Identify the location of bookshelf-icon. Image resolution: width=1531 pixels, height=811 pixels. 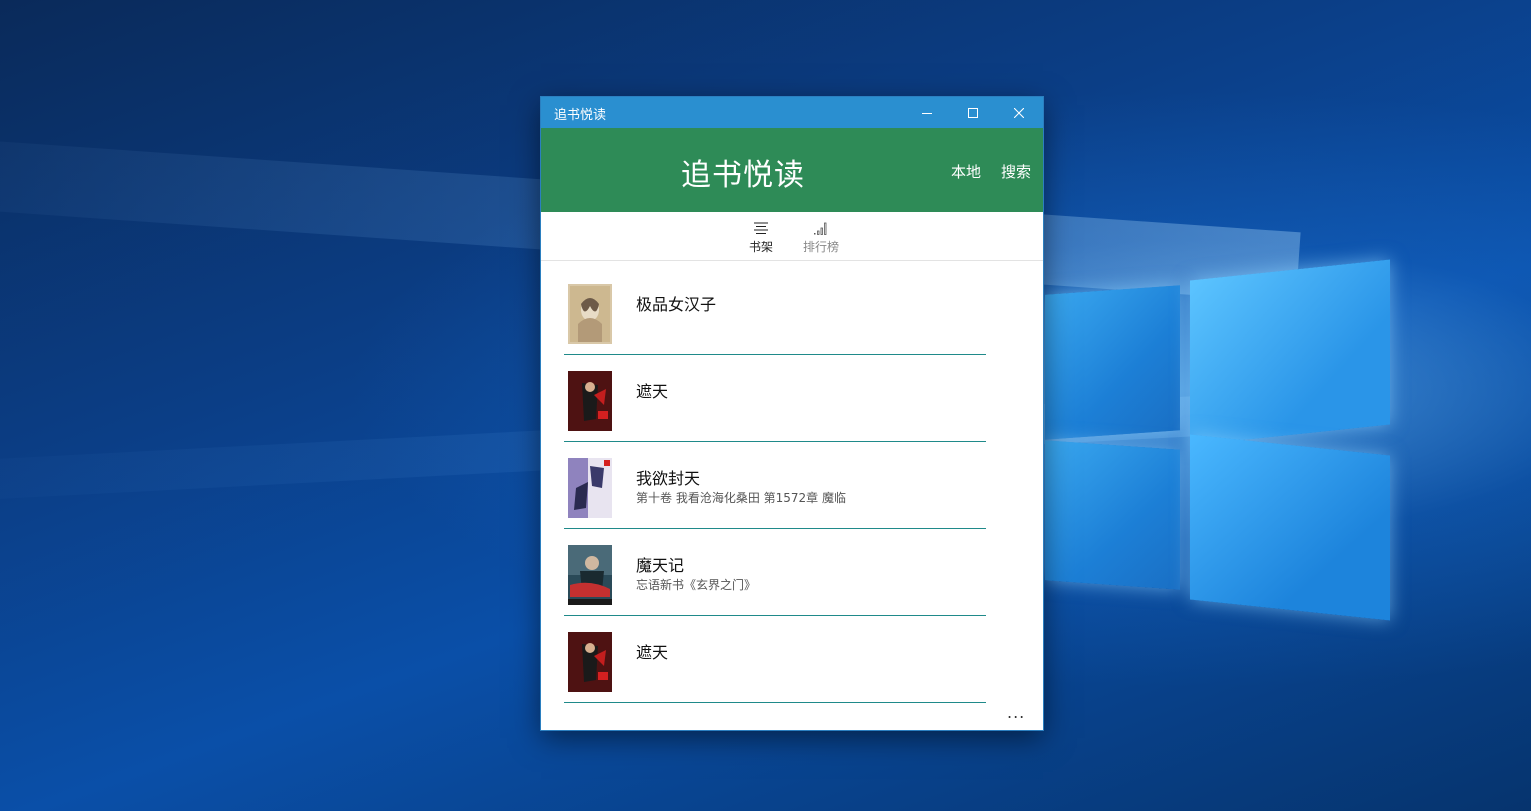
(761, 228).